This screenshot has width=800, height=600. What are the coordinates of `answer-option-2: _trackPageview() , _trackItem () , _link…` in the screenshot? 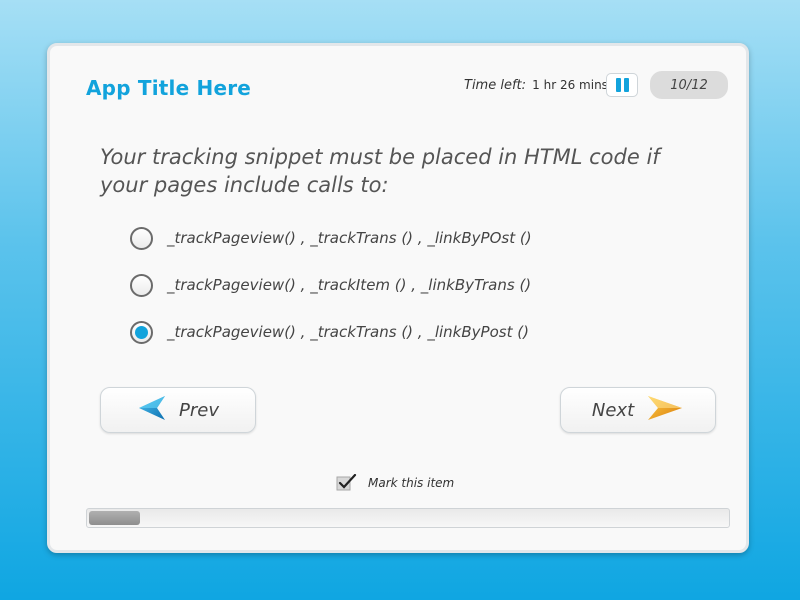 It's located at (330, 285).